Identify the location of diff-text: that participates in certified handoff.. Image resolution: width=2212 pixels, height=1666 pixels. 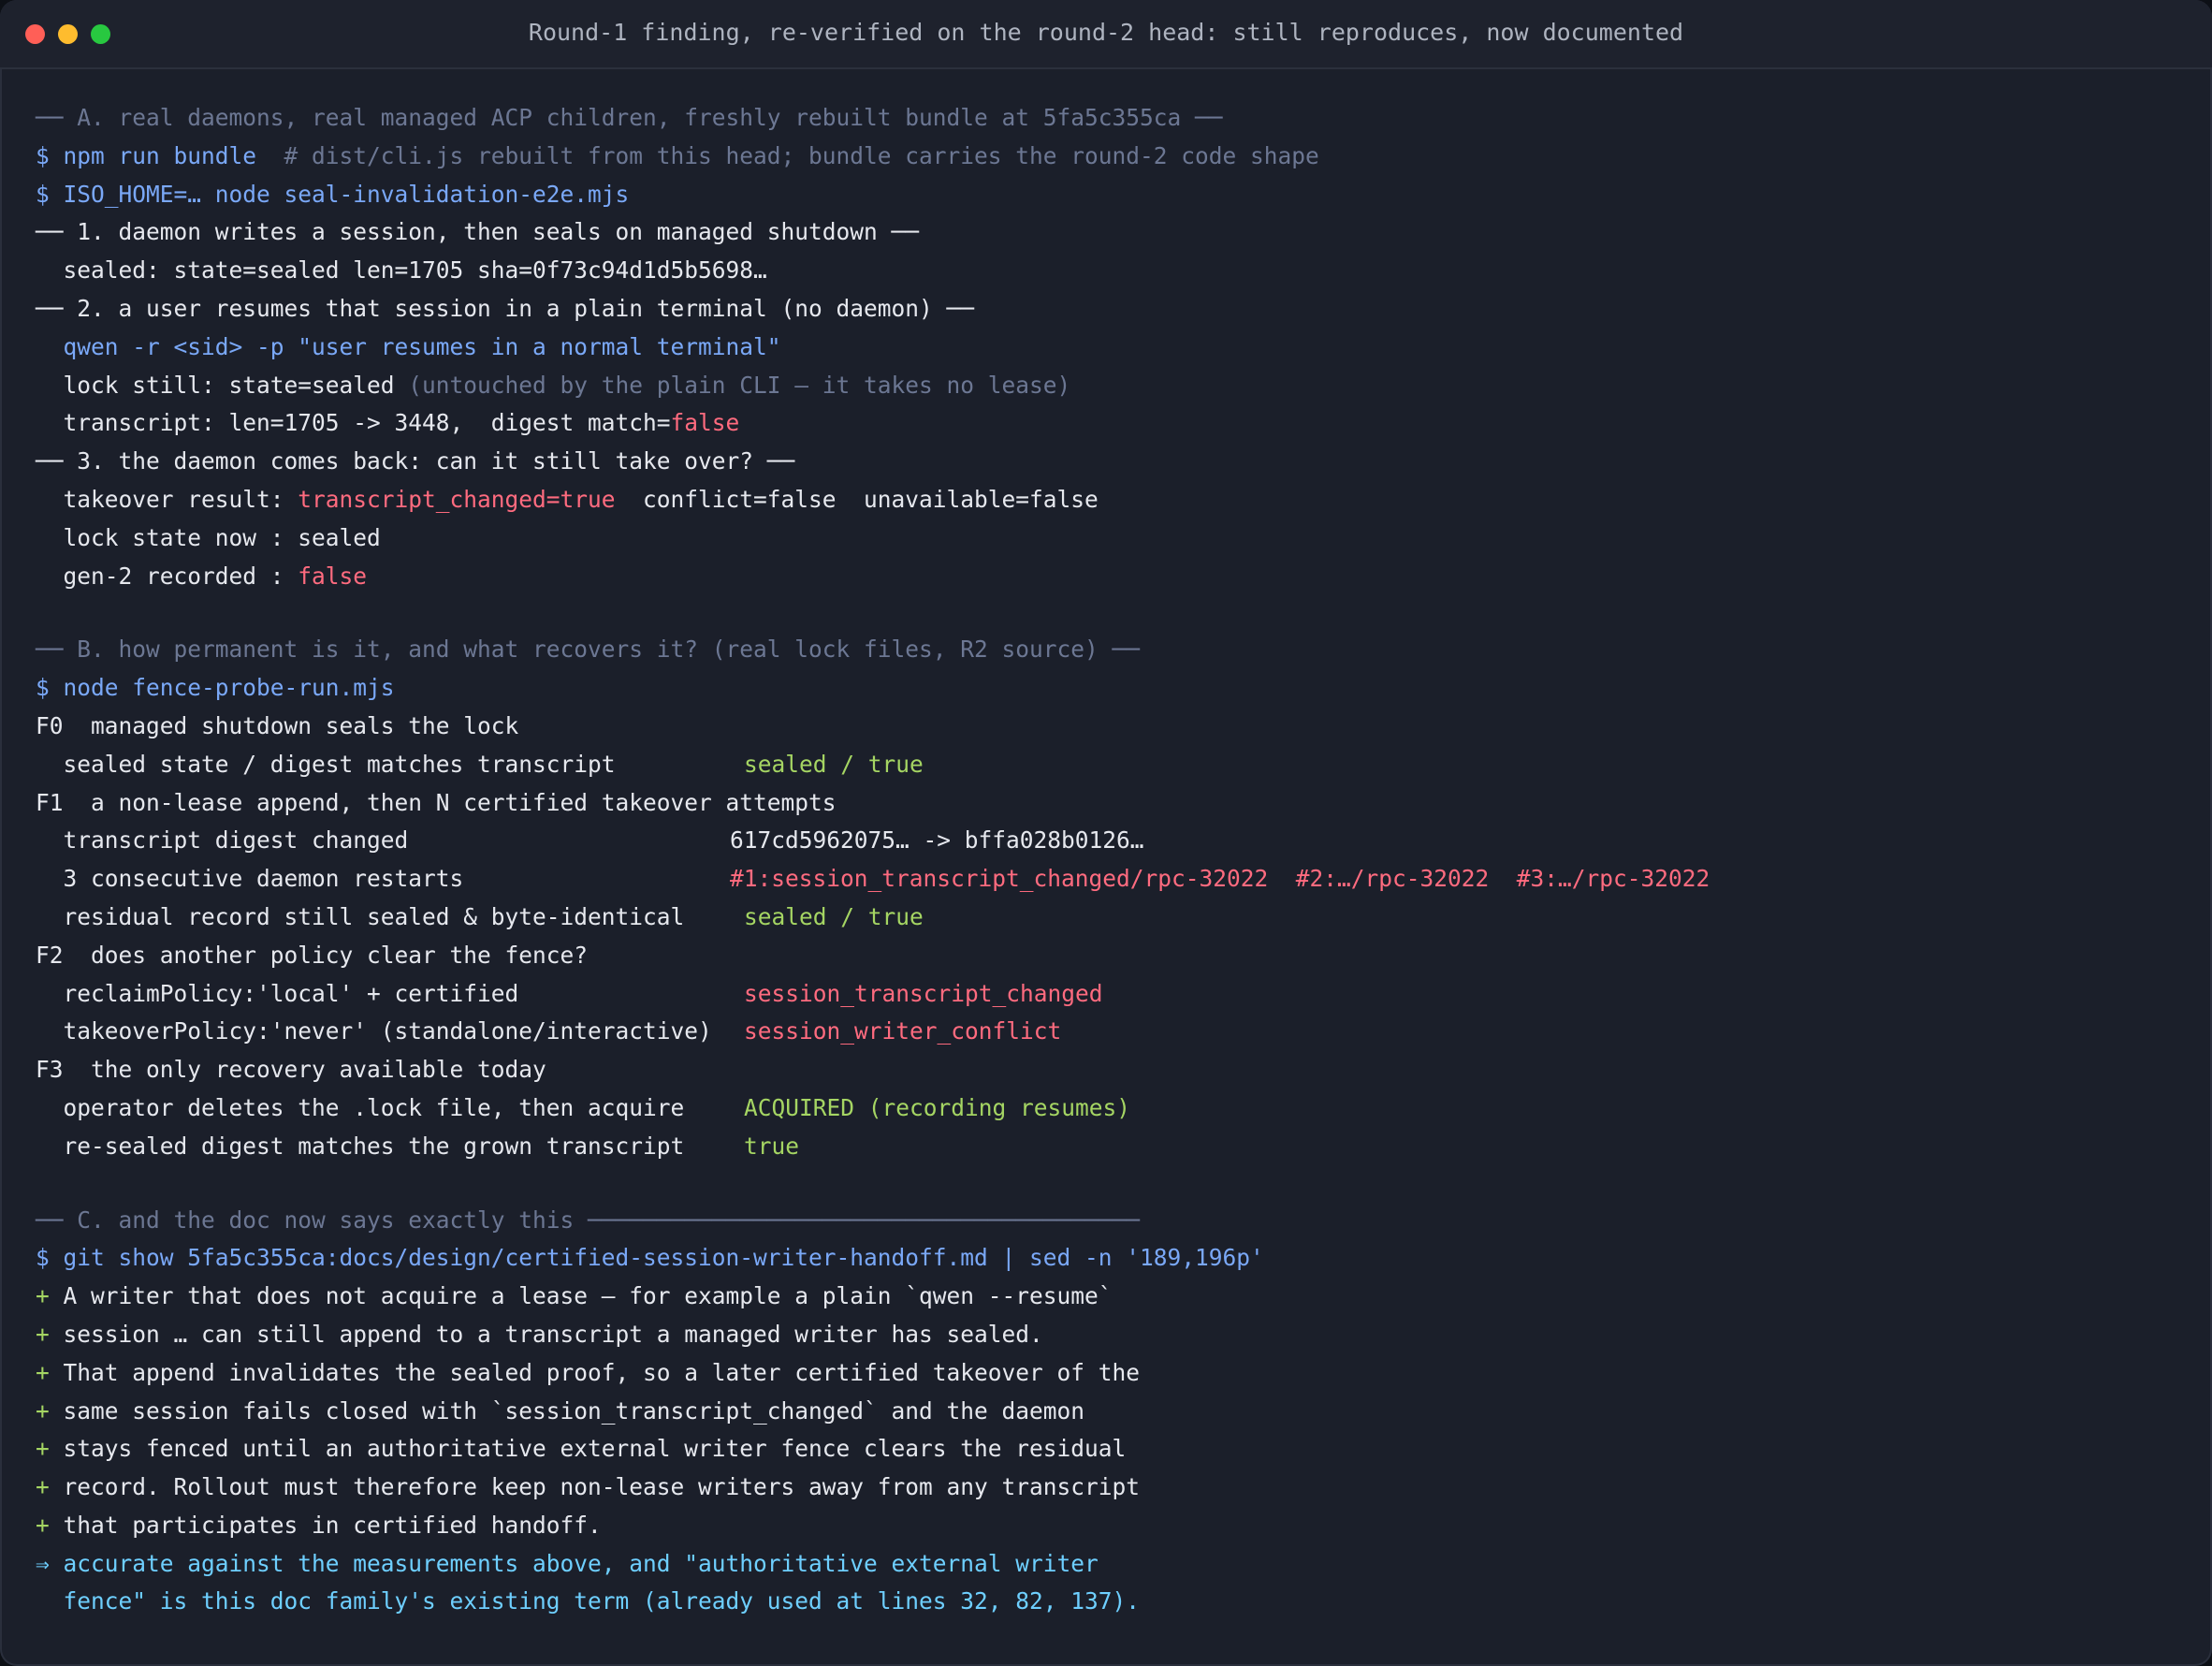
(325, 1525).